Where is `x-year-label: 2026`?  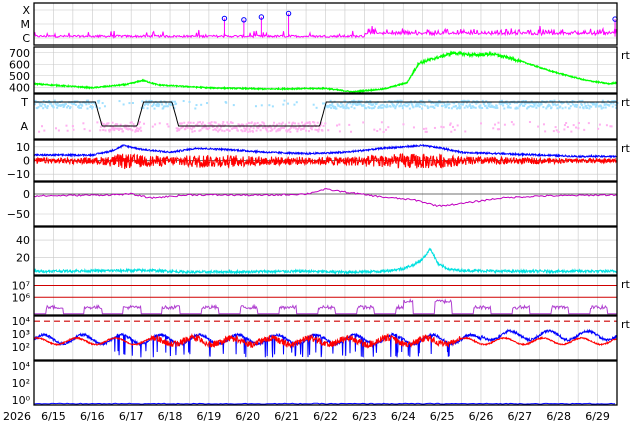
x-year-label: 2026 is located at coordinates (17, 416).